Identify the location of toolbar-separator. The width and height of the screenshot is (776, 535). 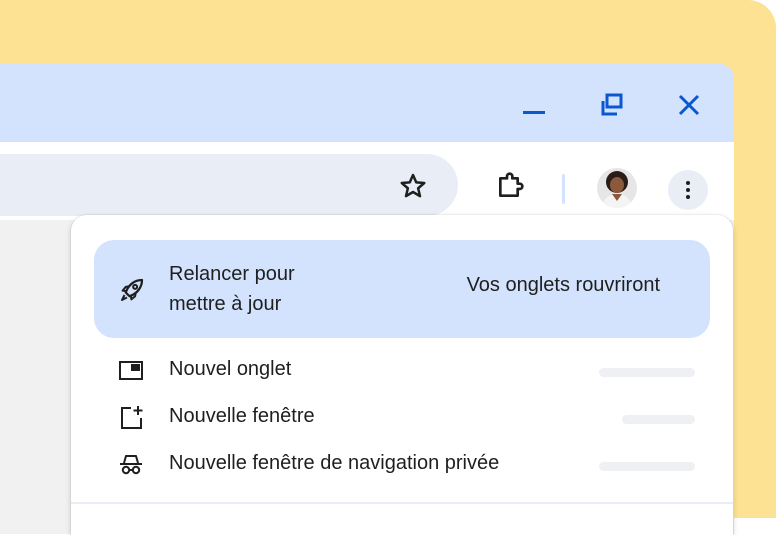
(563, 189).